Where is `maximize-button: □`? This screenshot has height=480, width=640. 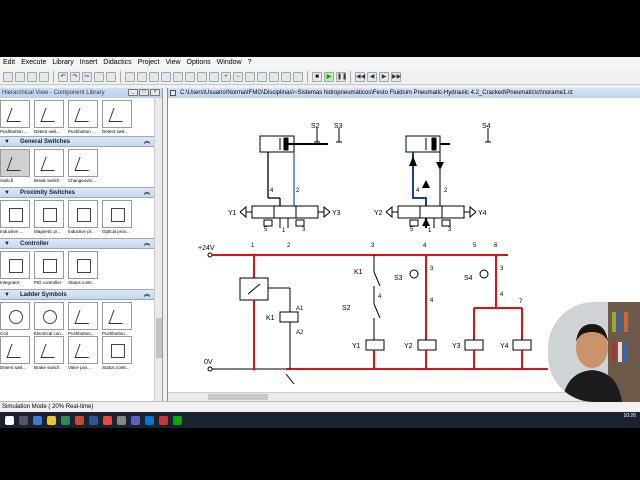
maximize-button: □ is located at coordinates (144, 92).